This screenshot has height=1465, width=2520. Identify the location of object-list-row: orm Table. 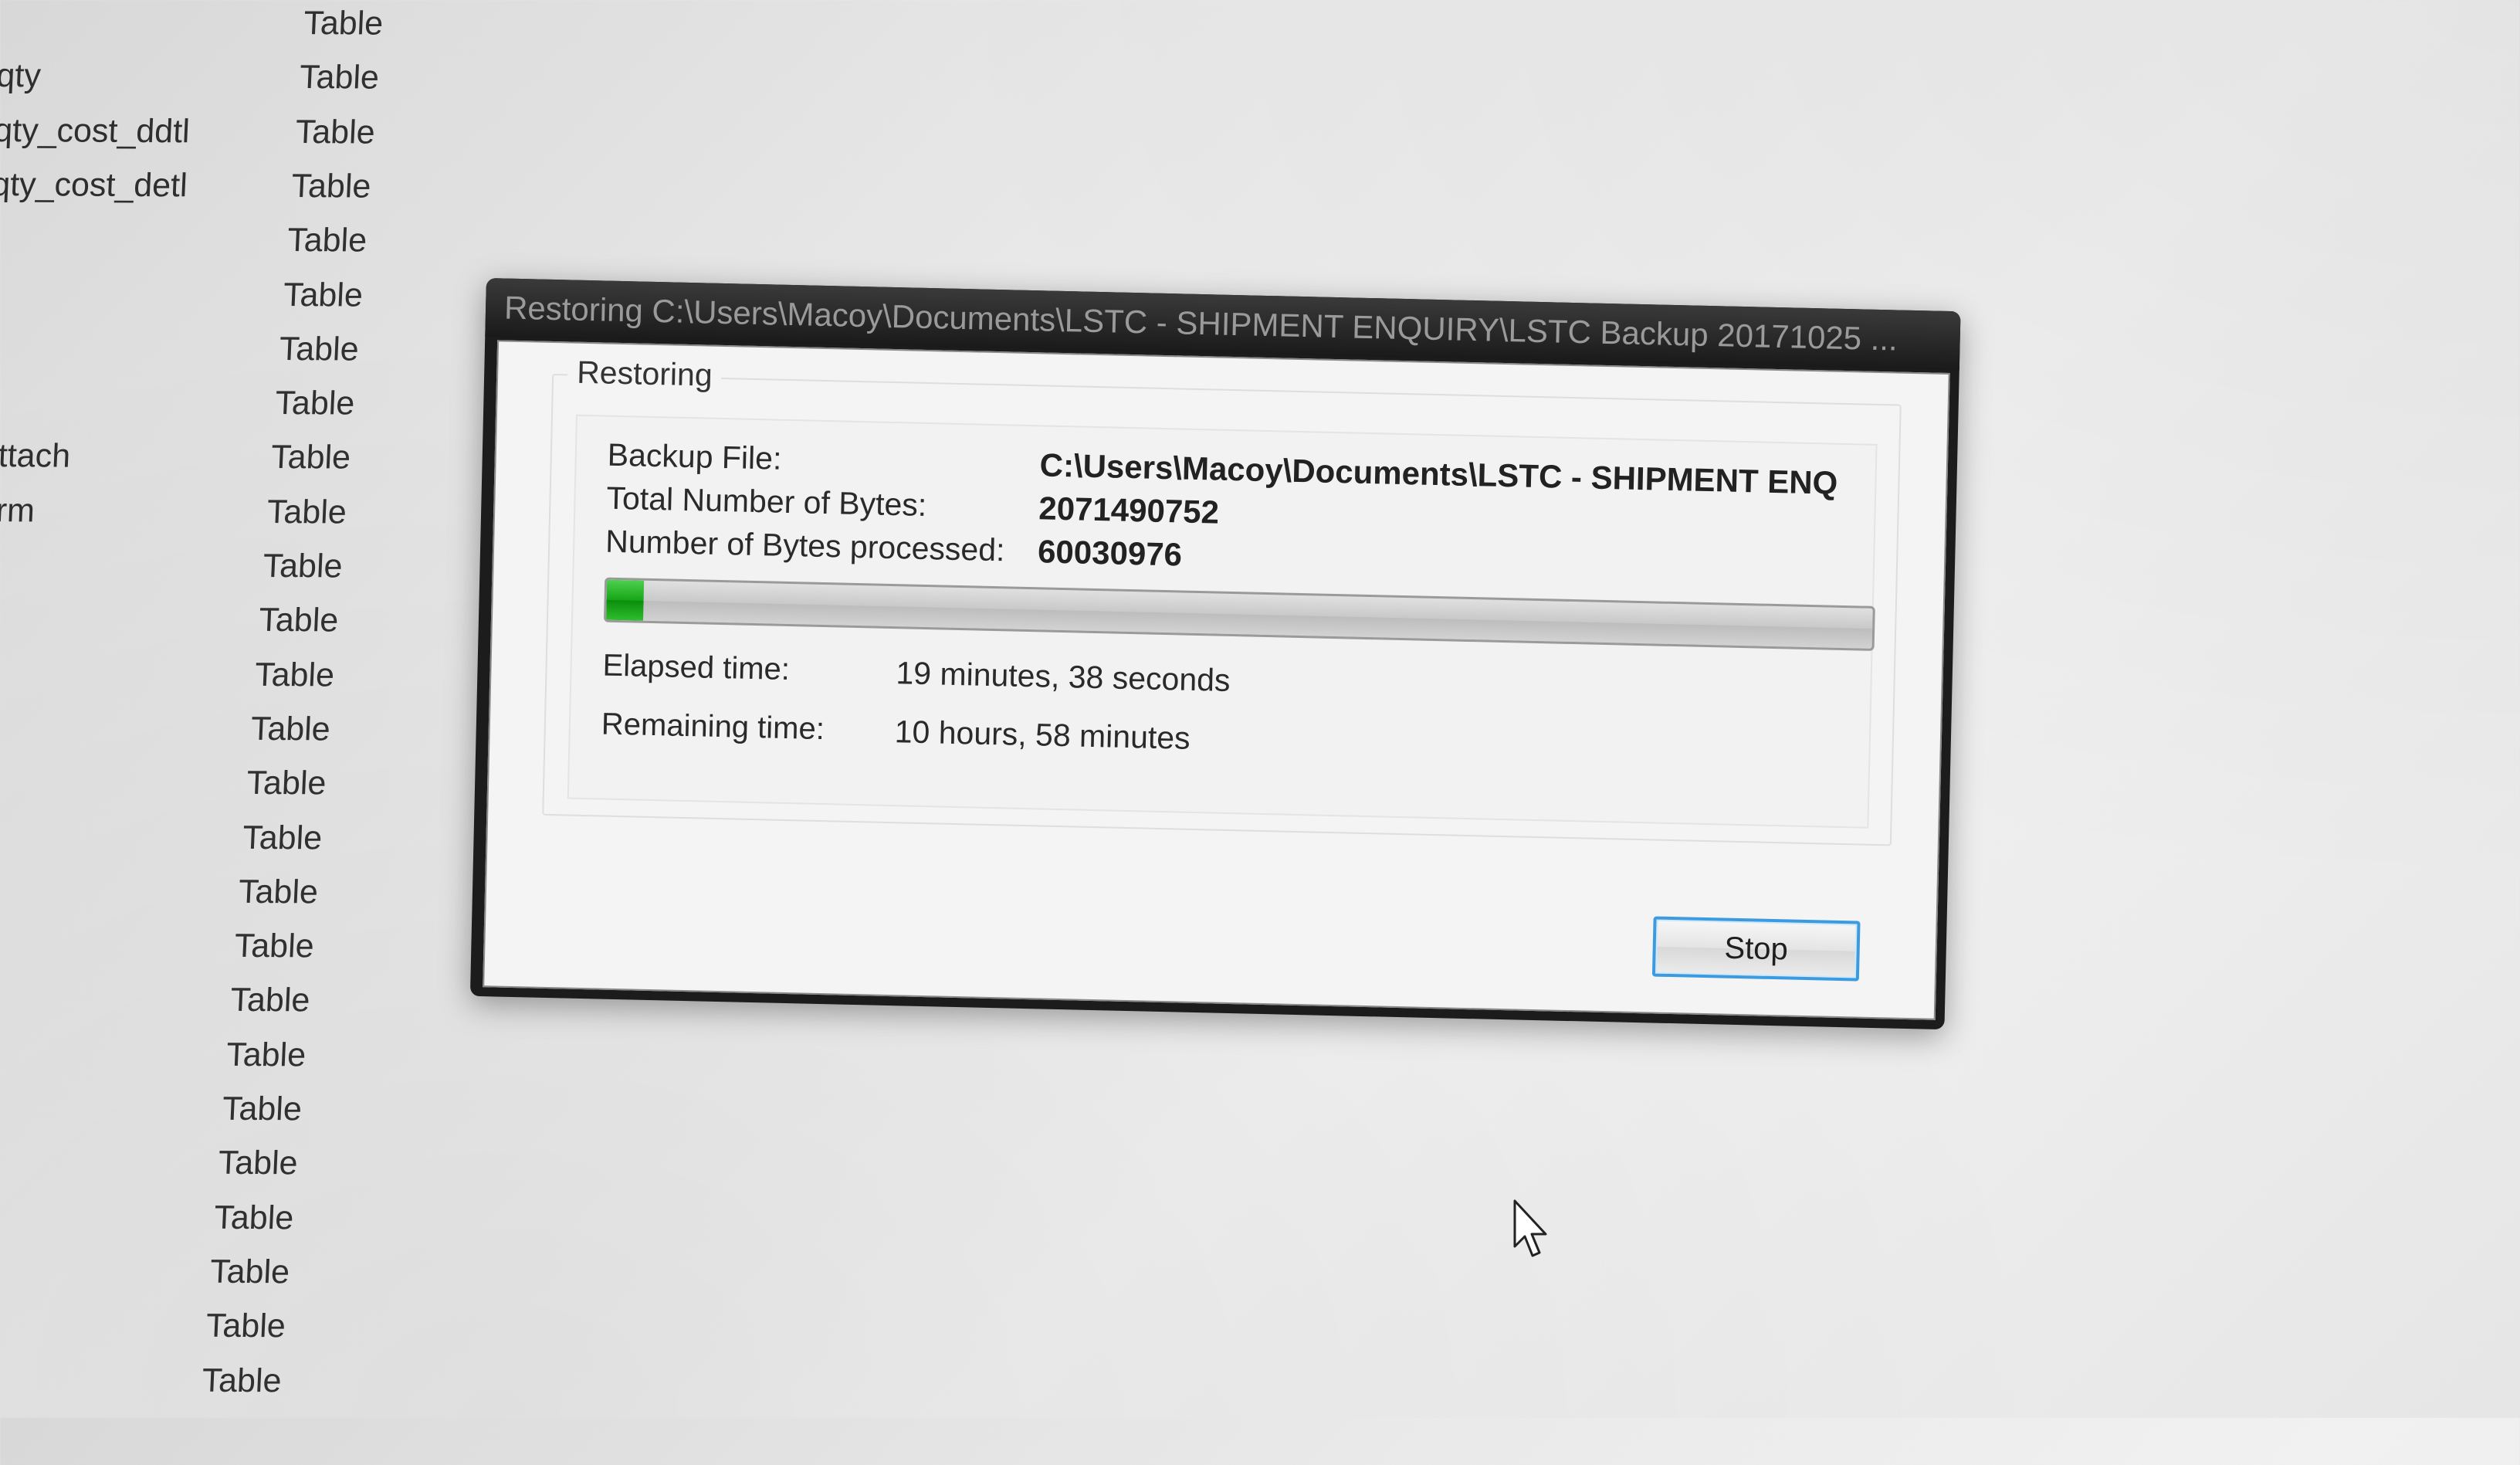
(221, 512).